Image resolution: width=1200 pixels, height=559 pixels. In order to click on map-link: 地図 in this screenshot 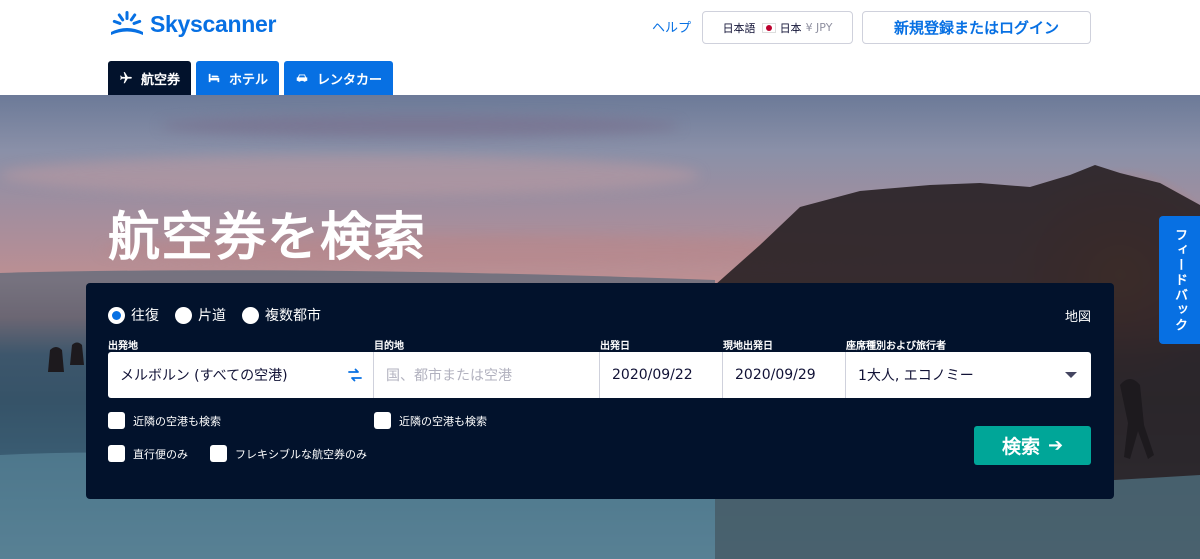, I will do `click(1078, 315)`.